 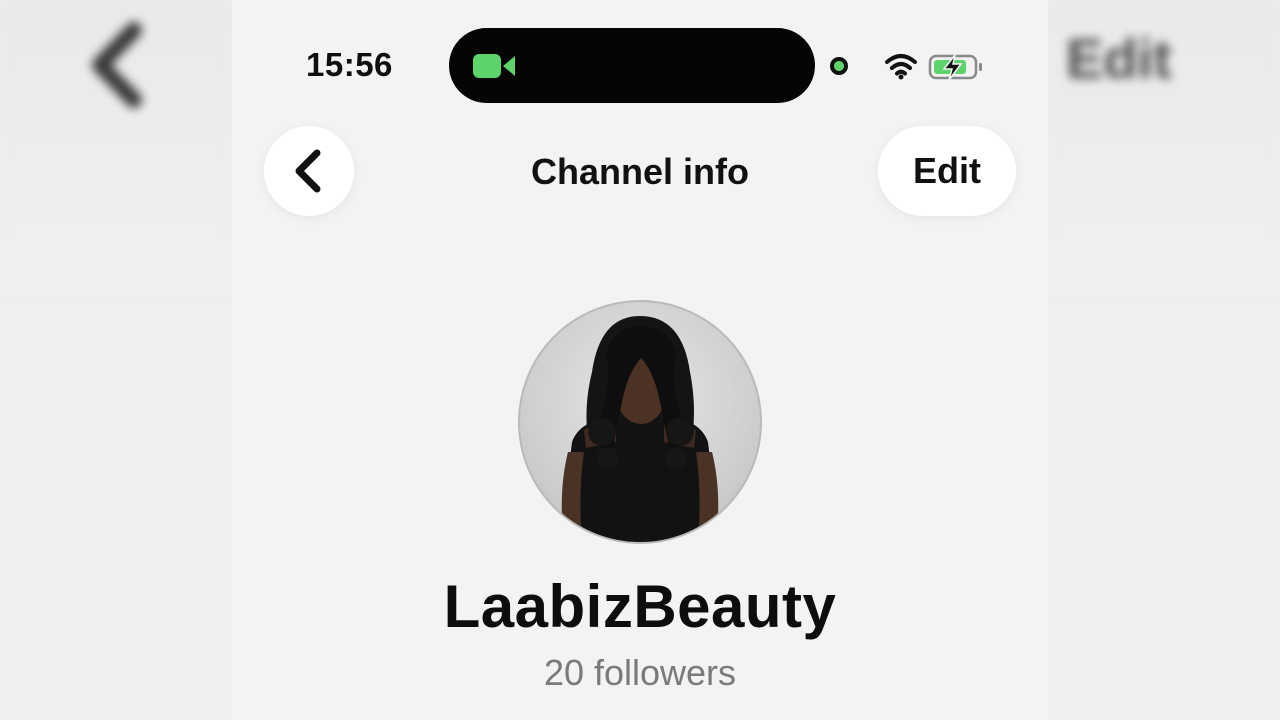 What do you see at coordinates (839, 66) in the screenshot?
I see `camera-in-use-indicator` at bounding box center [839, 66].